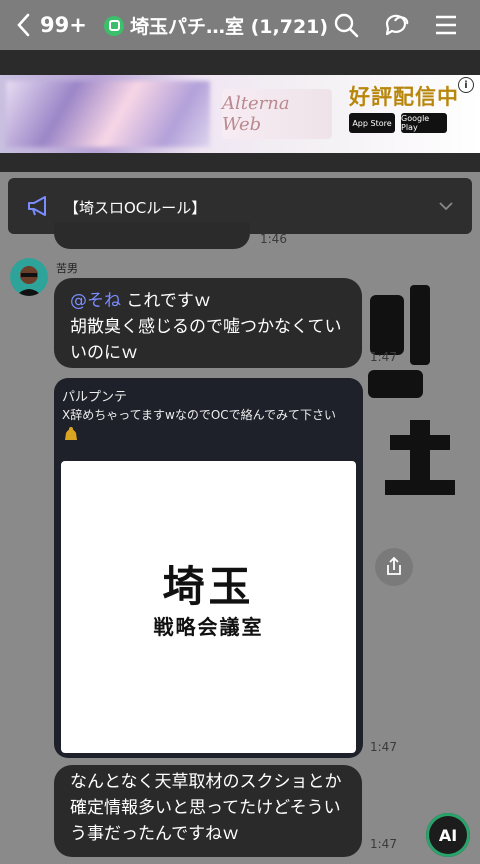  I want to click on back-button, so click(27, 25).